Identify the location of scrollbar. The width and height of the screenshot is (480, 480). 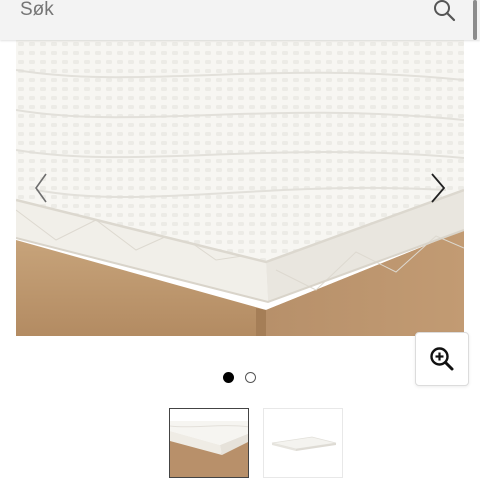
(475, 20).